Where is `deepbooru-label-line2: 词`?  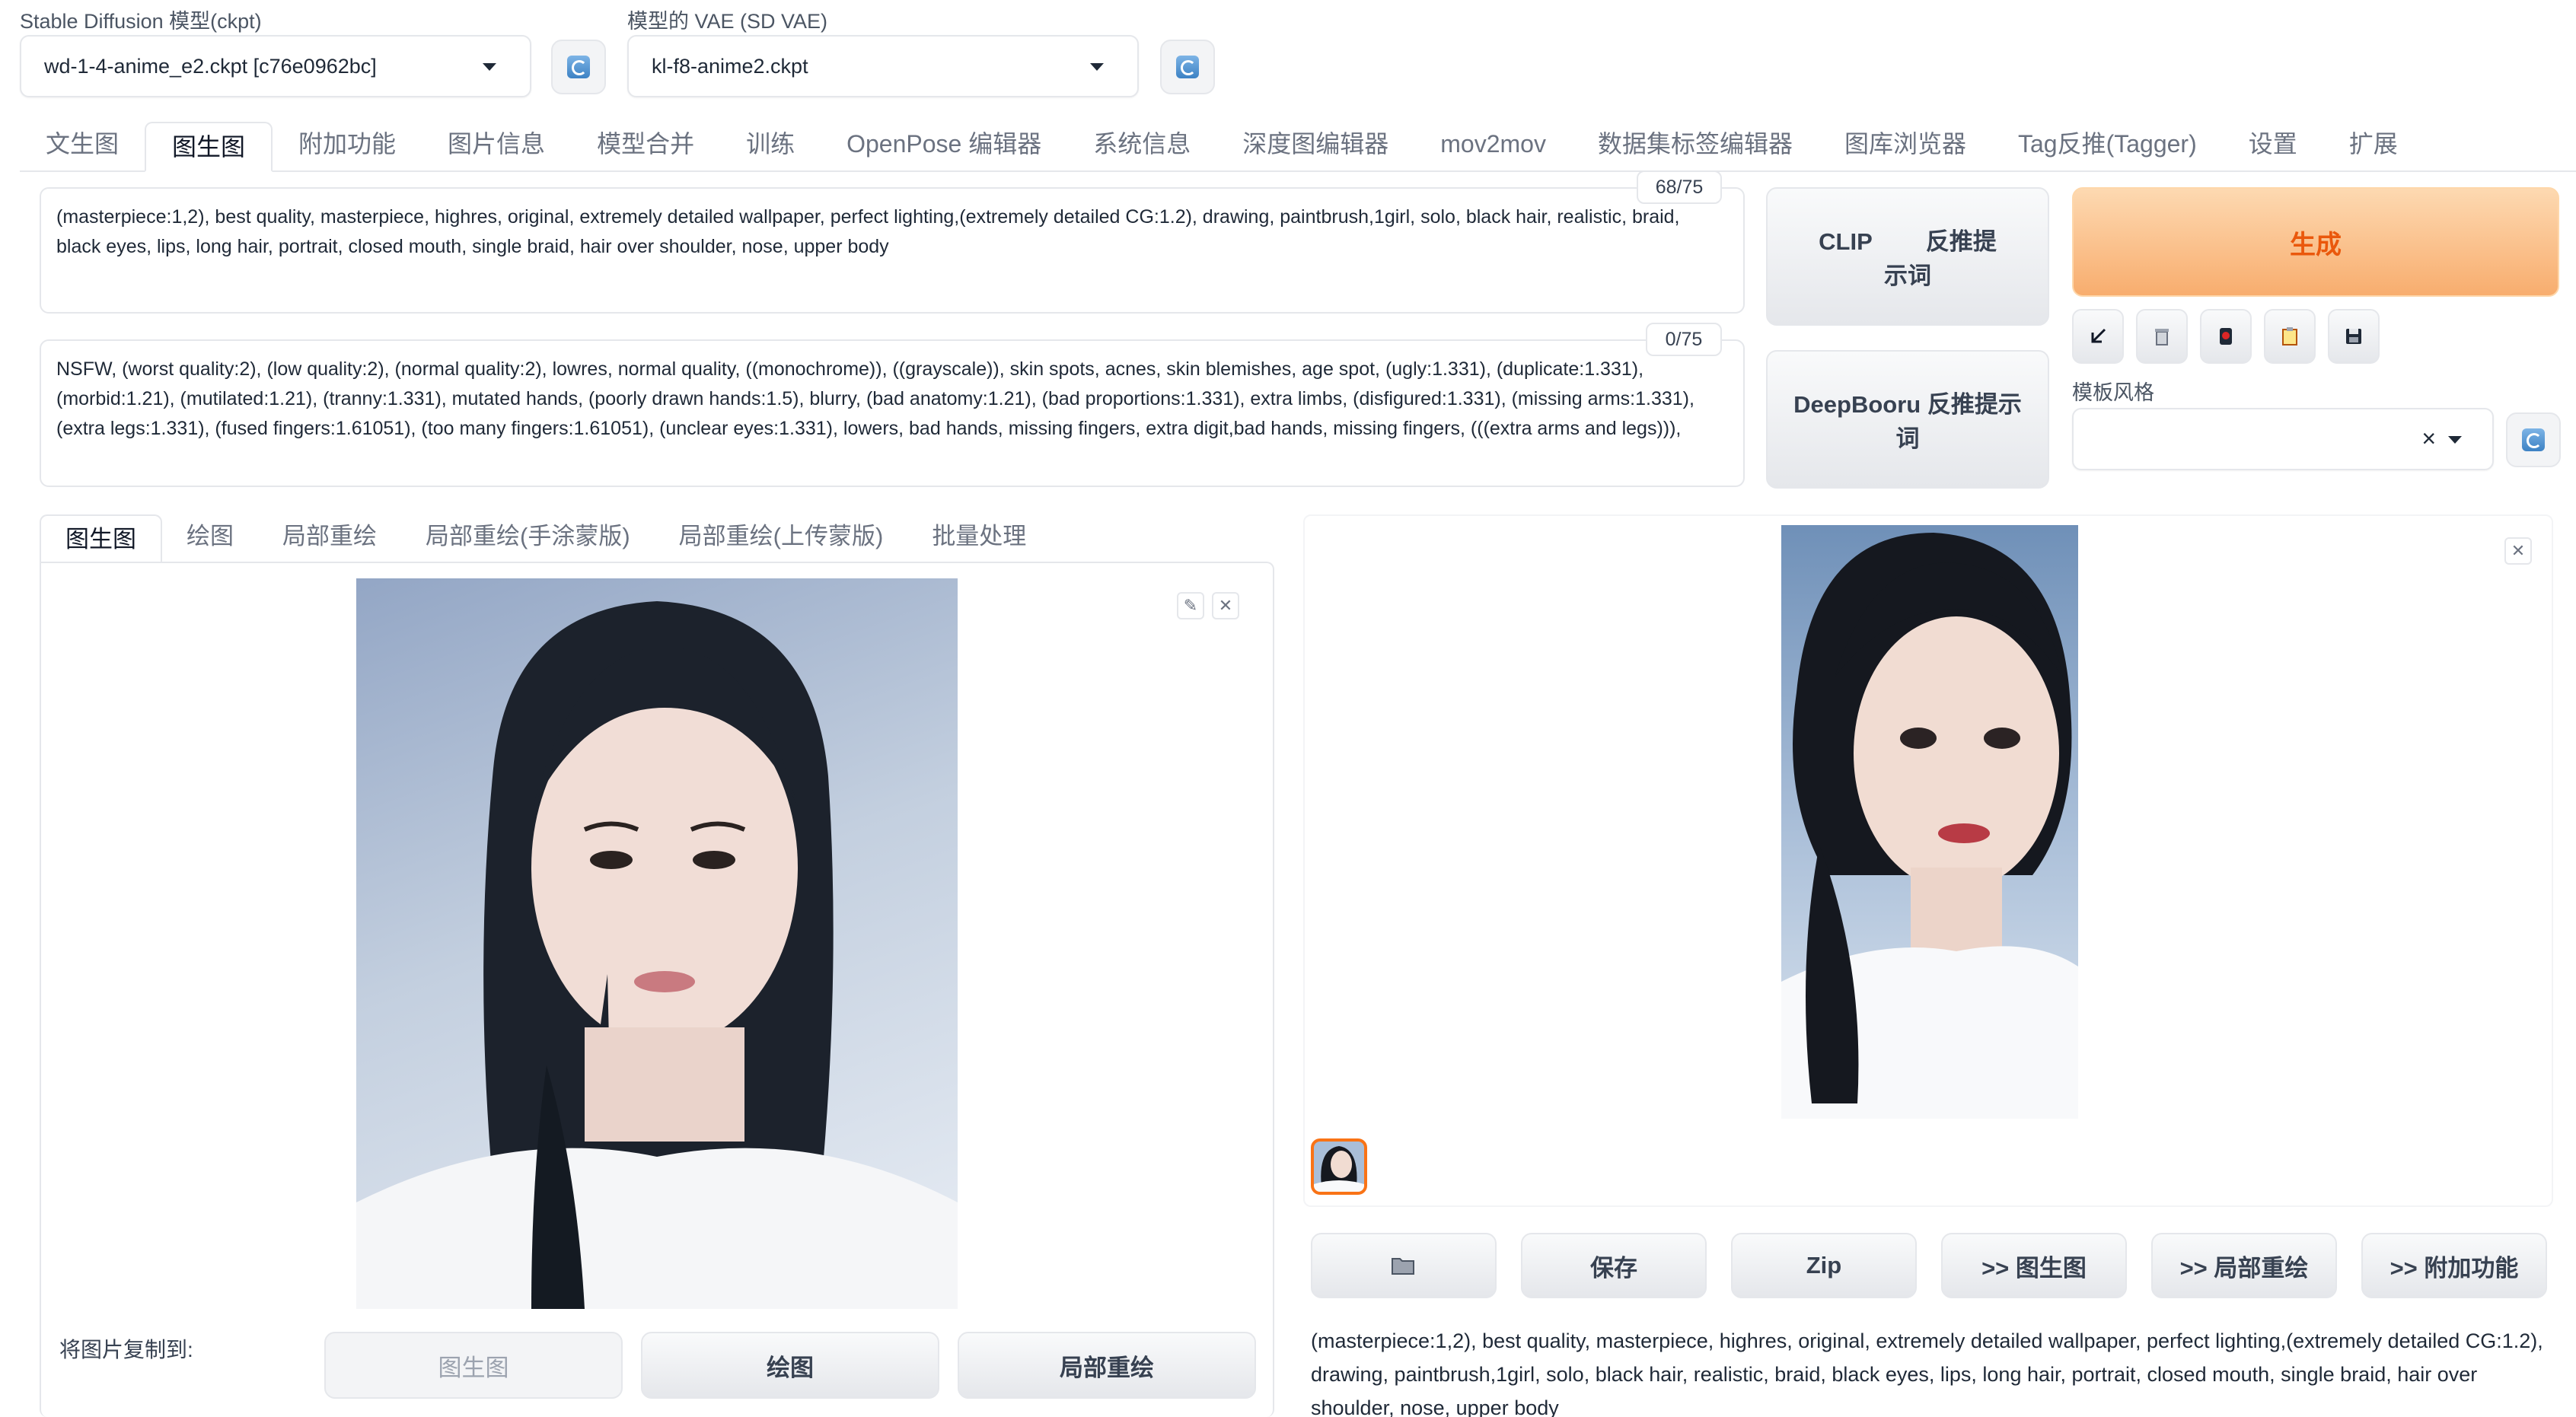 deepbooru-label-line2: 词 is located at coordinates (1907, 439).